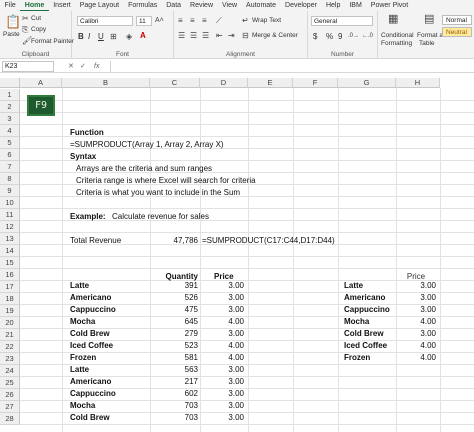 The height and width of the screenshot is (432, 474). What do you see at coordinates (418, 83) in the screenshot?
I see `column-header-h: H` at bounding box center [418, 83].